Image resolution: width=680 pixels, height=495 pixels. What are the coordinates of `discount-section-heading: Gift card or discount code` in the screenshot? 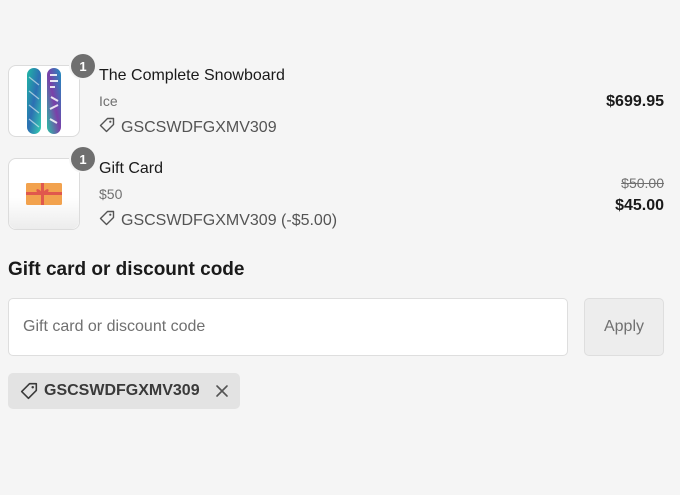 It's located at (126, 269).